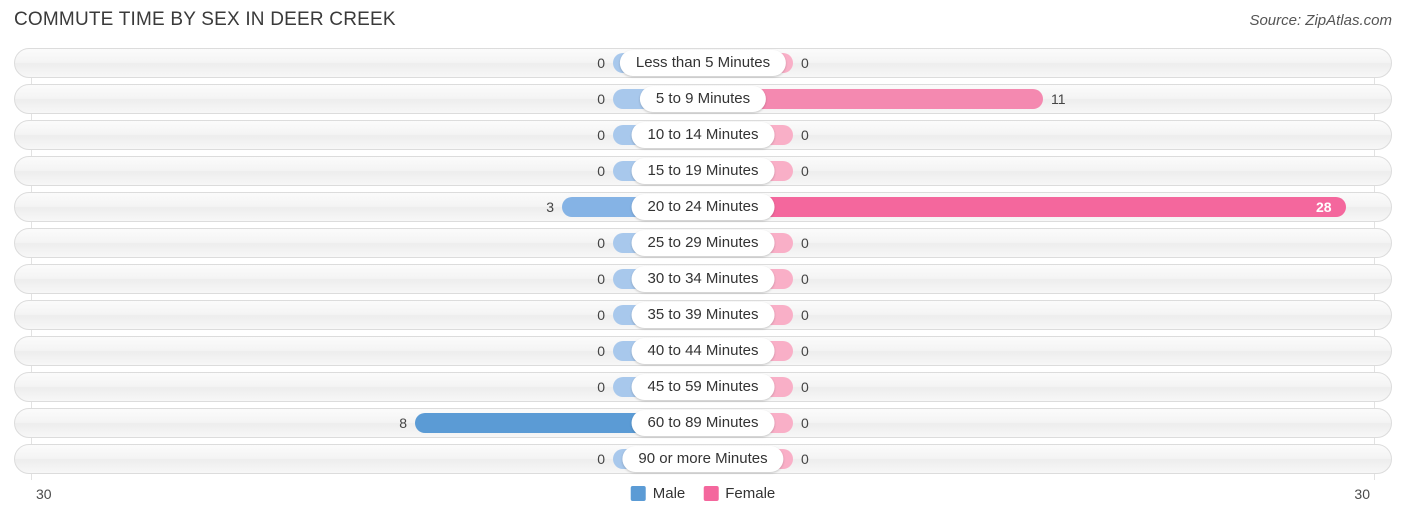 This screenshot has width=1406, height=523. I want to click on legend-item-female: Female, so click(739, 493).